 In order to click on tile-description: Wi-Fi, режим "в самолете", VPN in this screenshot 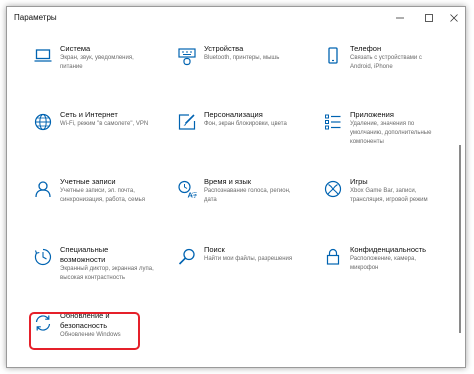, I will do `click(104, 124)`.